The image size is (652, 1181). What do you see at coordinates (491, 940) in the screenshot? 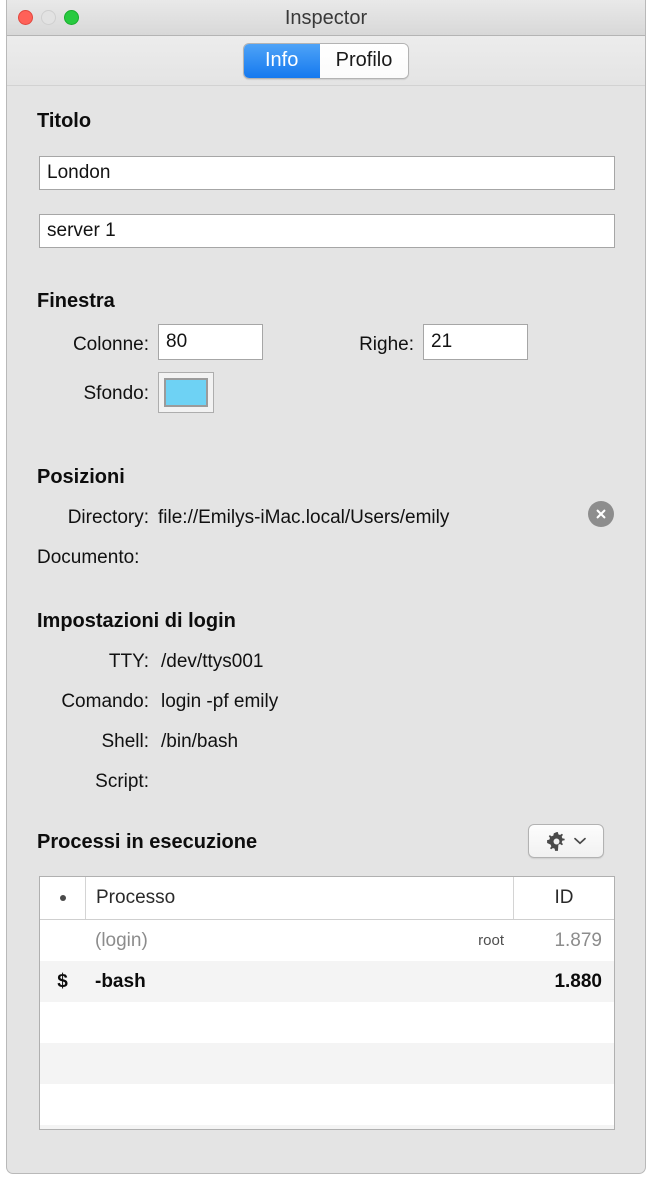
I see `row-process-user: root` at bounding box center [491, 940].